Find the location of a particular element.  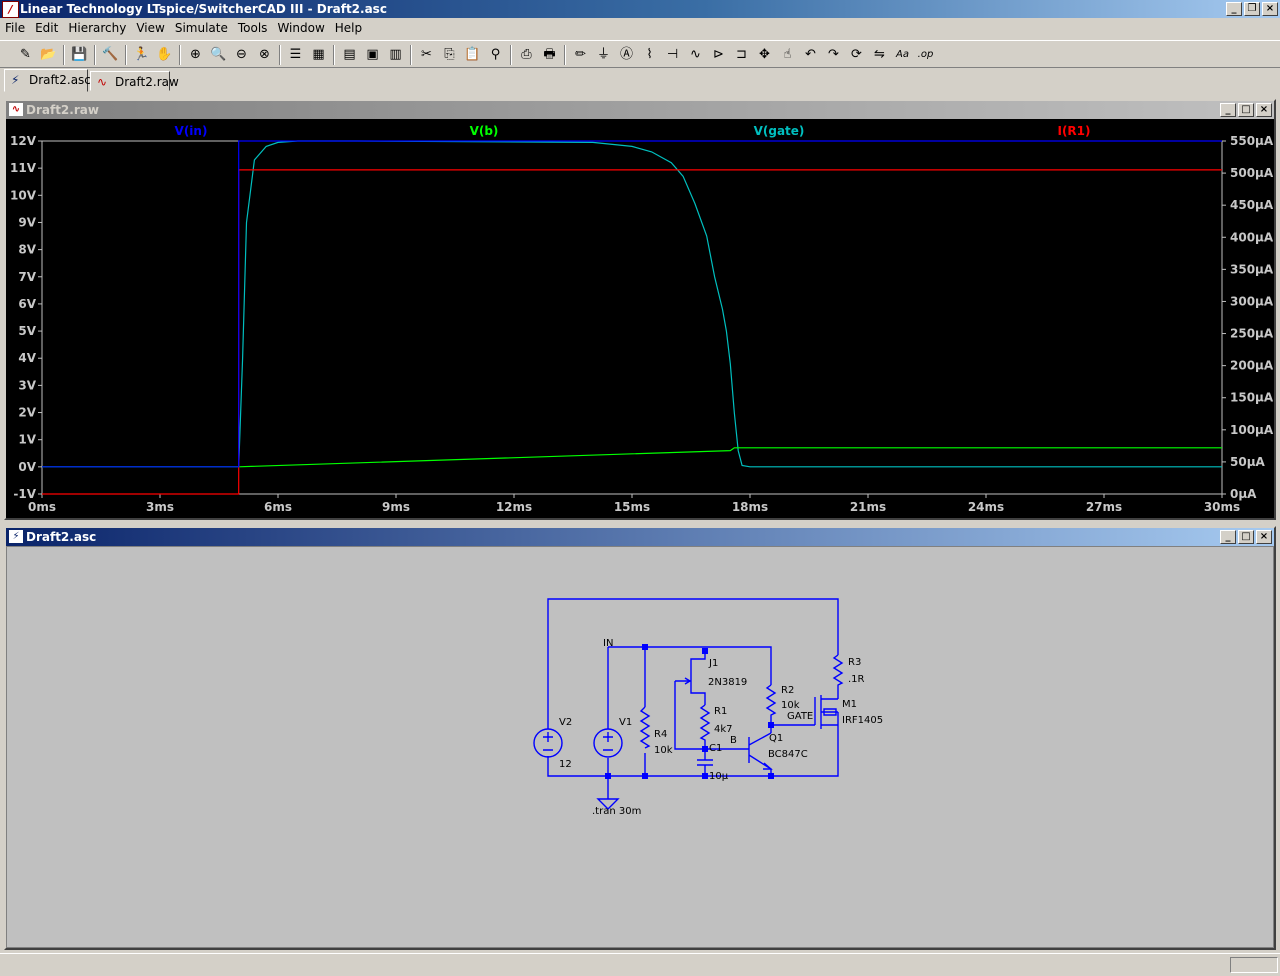

mirror-icon: ⇋ is located at coordinates (879, 55).